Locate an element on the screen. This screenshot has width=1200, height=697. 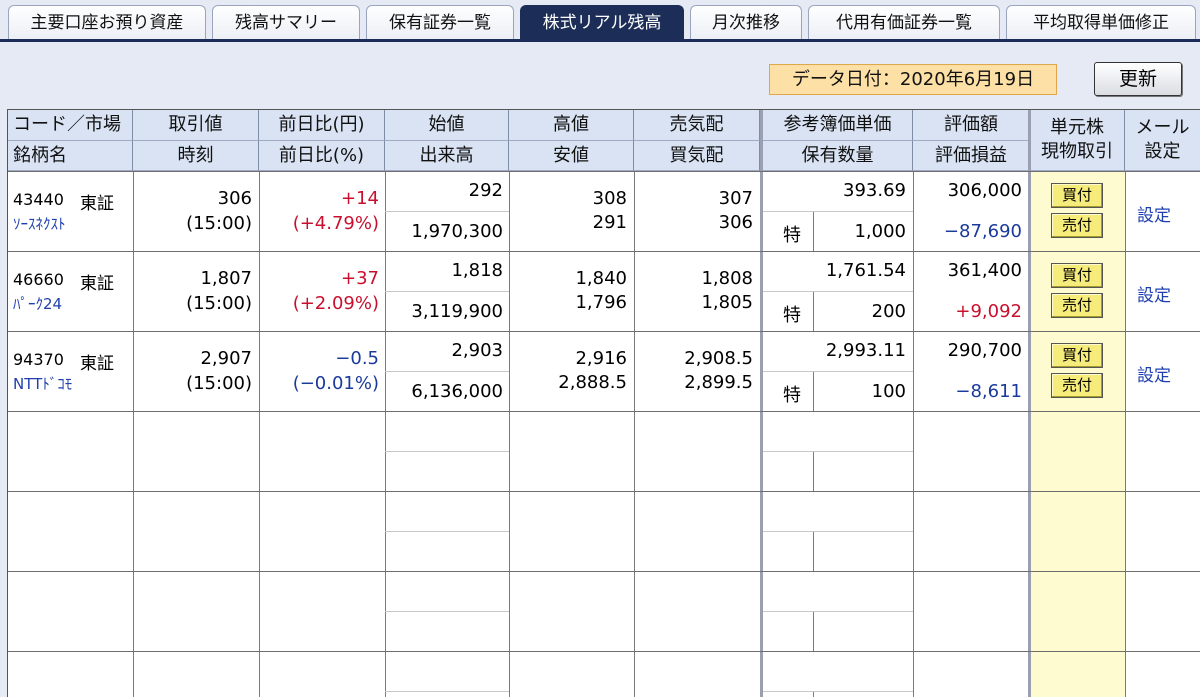
stock-name-link: ｿｰｽﾈｸｽﾄ is located at coordinates (39, 223).